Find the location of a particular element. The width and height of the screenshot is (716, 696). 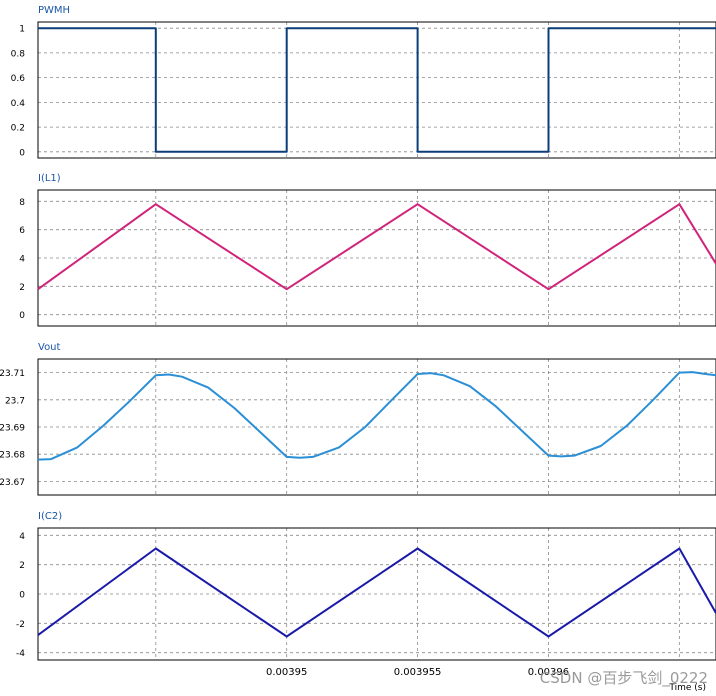

ic2-ytick-label: -2 is located at coordinates (20, 625).